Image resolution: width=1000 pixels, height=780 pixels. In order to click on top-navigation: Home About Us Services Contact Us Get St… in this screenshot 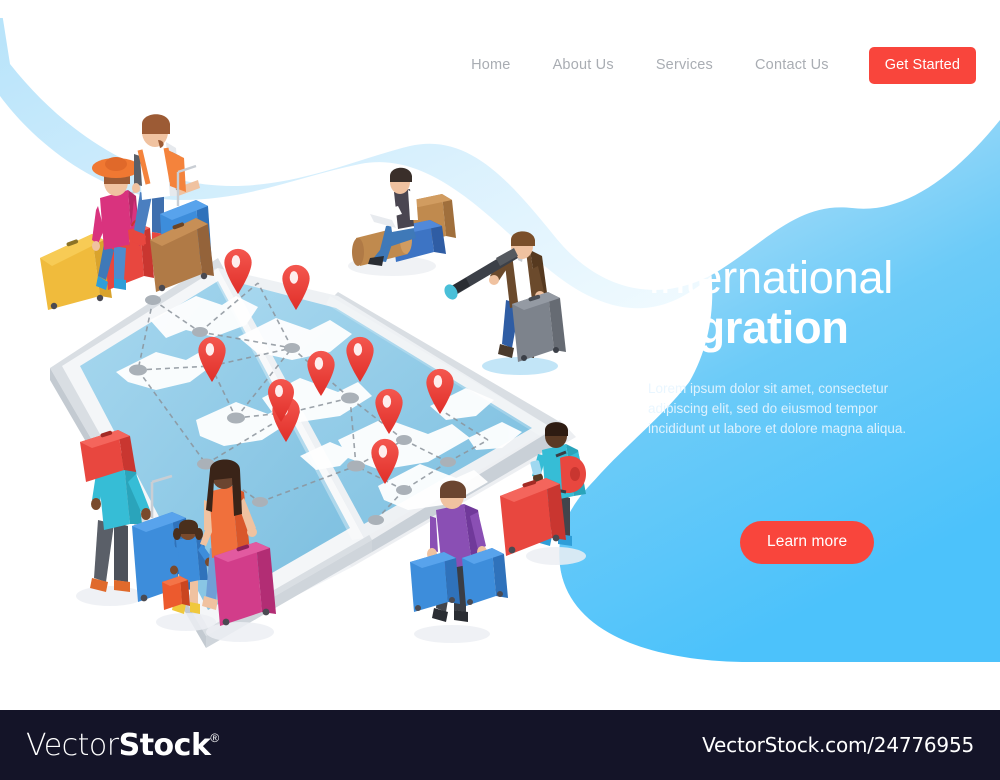, I will do `click(500, 65)`.